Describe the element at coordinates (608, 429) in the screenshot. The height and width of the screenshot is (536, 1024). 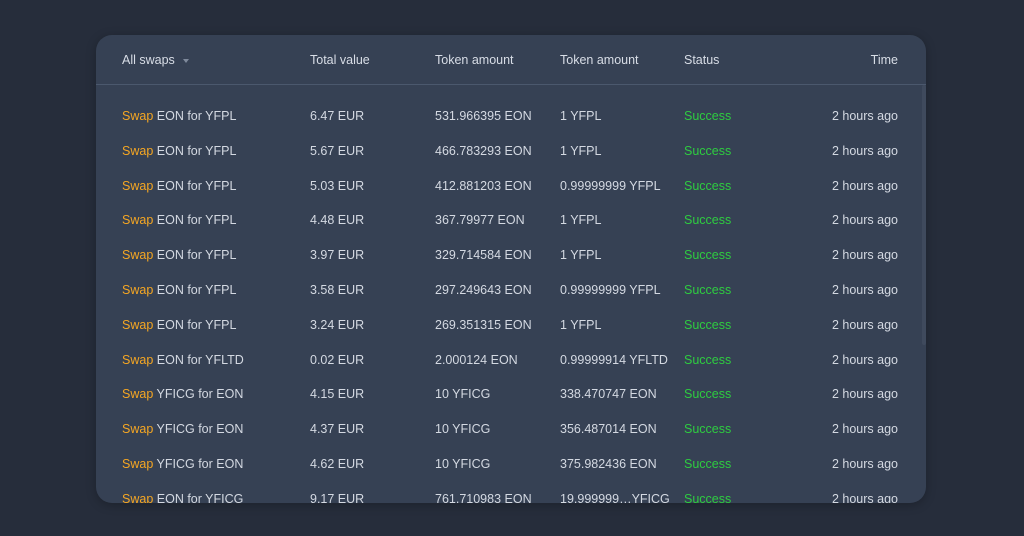
I see `token-amount-out: 356.487014 EON` at that location.